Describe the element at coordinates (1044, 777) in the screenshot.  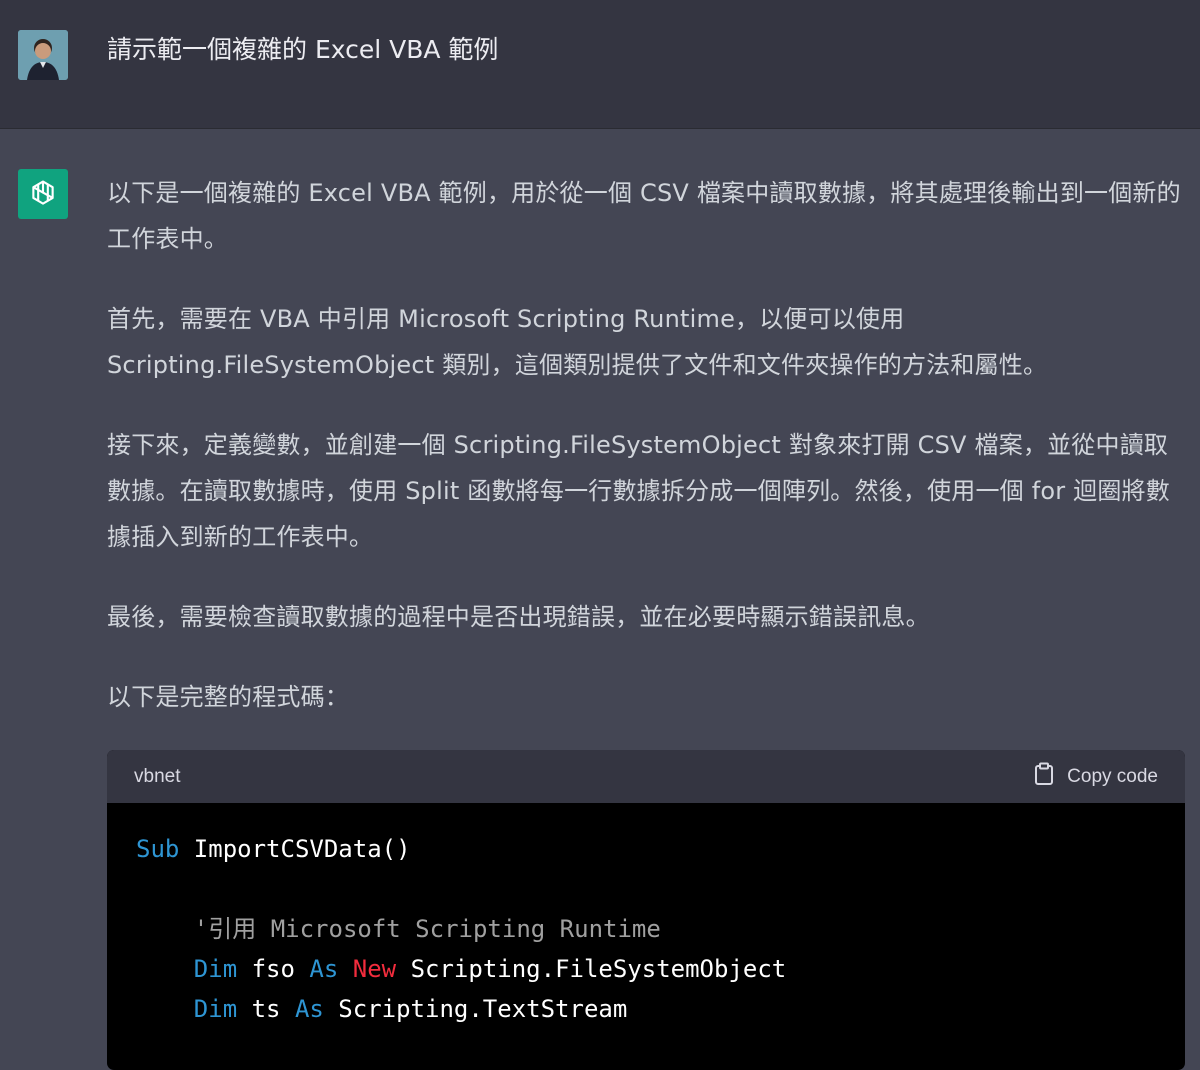
I see `clipboard-icon` at that location.